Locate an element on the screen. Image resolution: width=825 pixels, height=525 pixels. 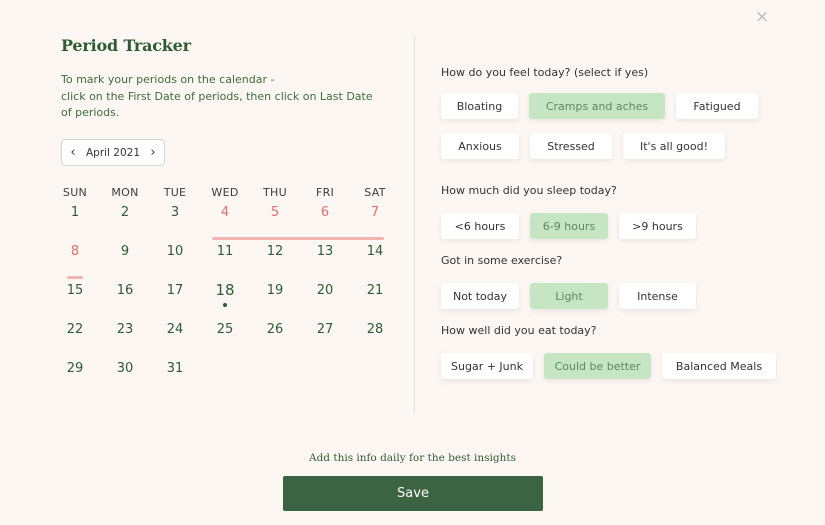
option-chip: Stressed is located at coordinates (571, 146).